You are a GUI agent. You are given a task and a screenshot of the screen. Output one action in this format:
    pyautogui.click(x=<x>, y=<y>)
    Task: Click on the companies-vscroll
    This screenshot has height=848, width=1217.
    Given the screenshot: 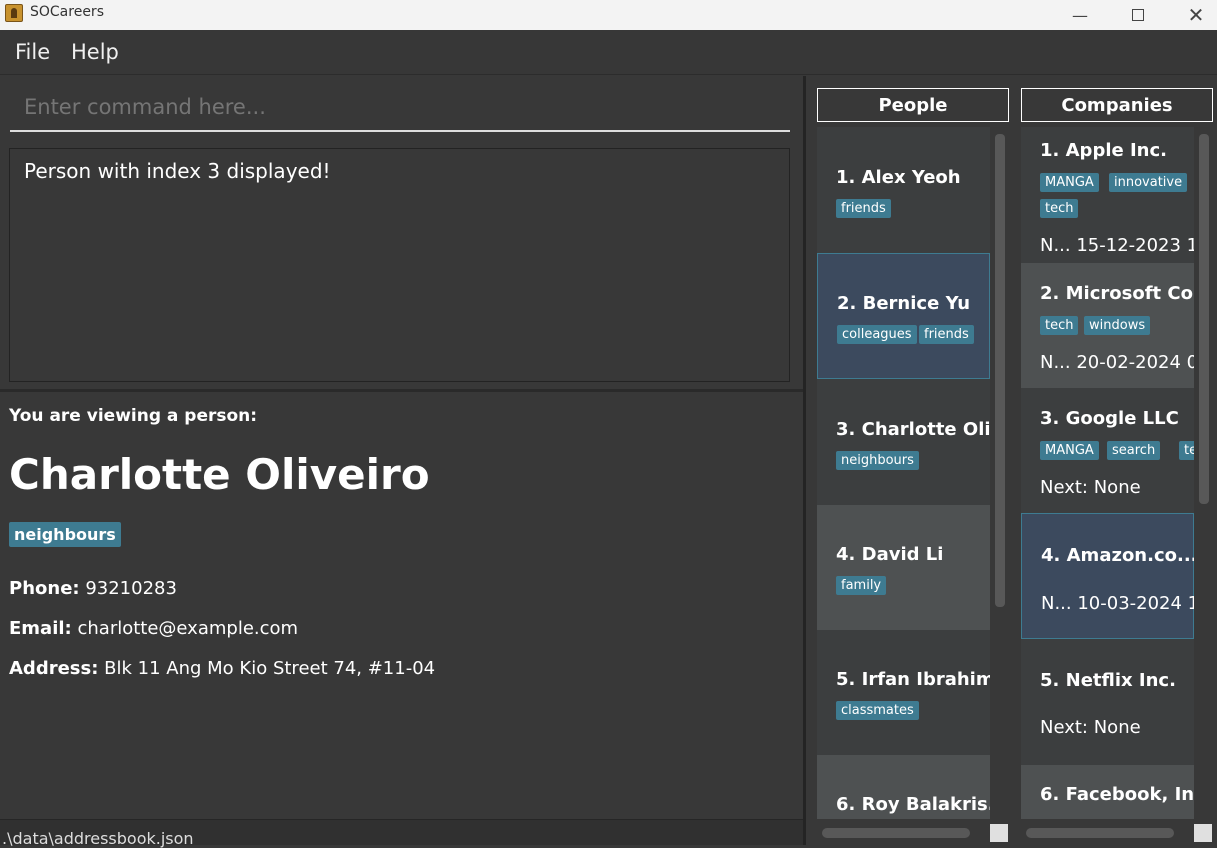 What is the action you would take?
    pyautogui.click(x=1203, y=473)
    